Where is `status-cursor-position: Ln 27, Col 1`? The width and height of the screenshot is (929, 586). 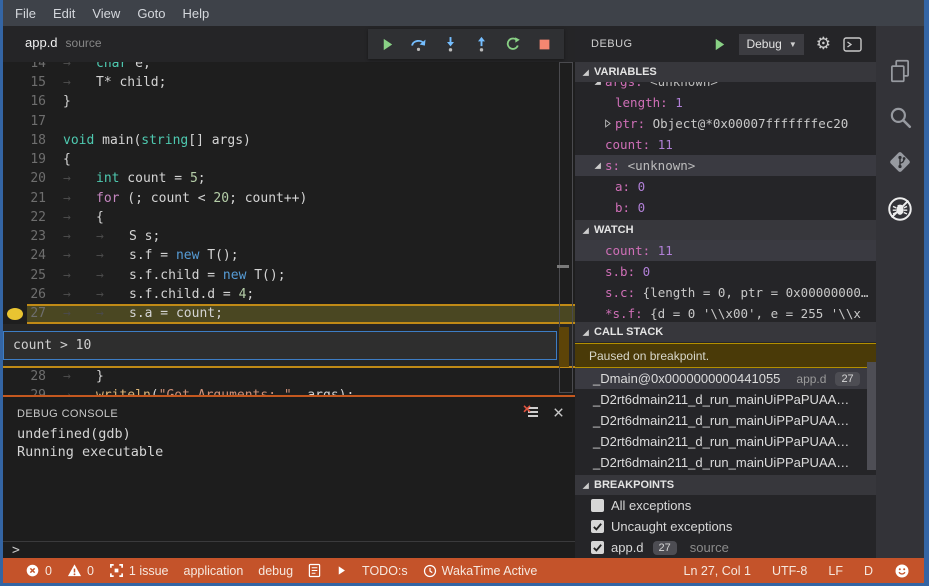
status-cursor-position: Ln 27, Col 1 is located at coordinates (717, 571).